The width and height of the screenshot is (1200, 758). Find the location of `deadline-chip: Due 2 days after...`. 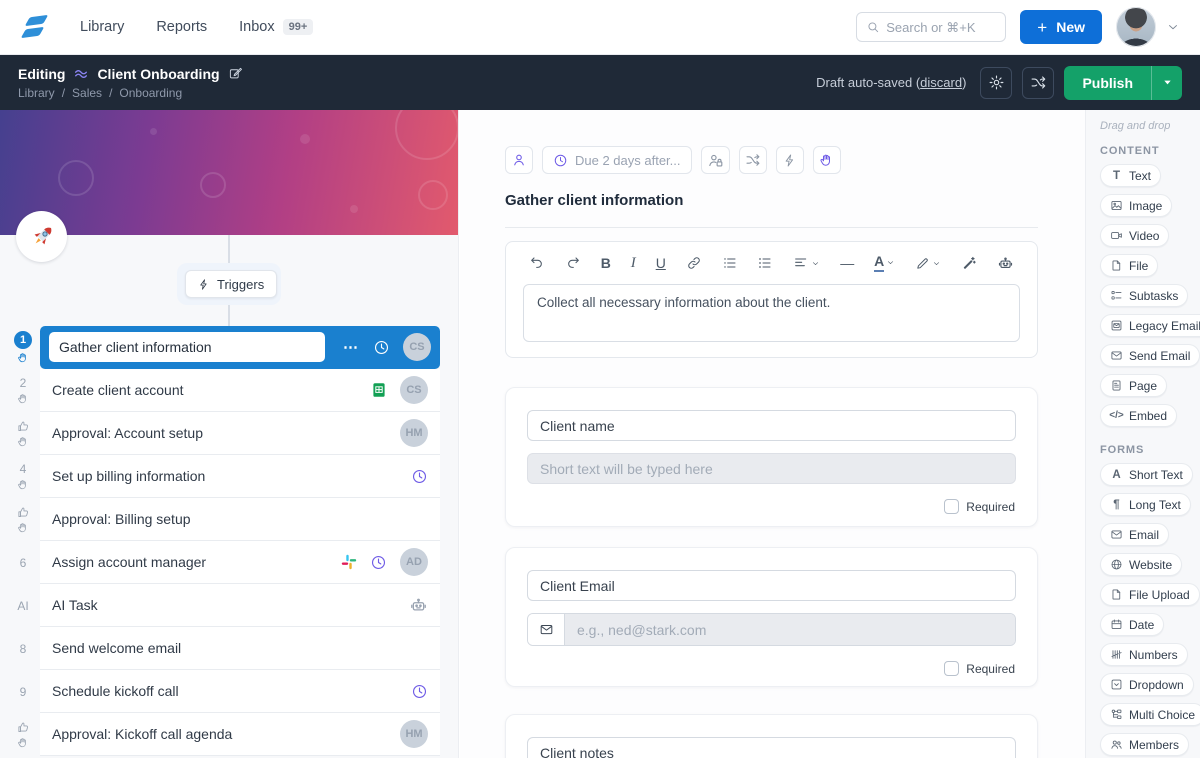

deadline-chip: Due 2 days after... is located at coordinates (617, 160).